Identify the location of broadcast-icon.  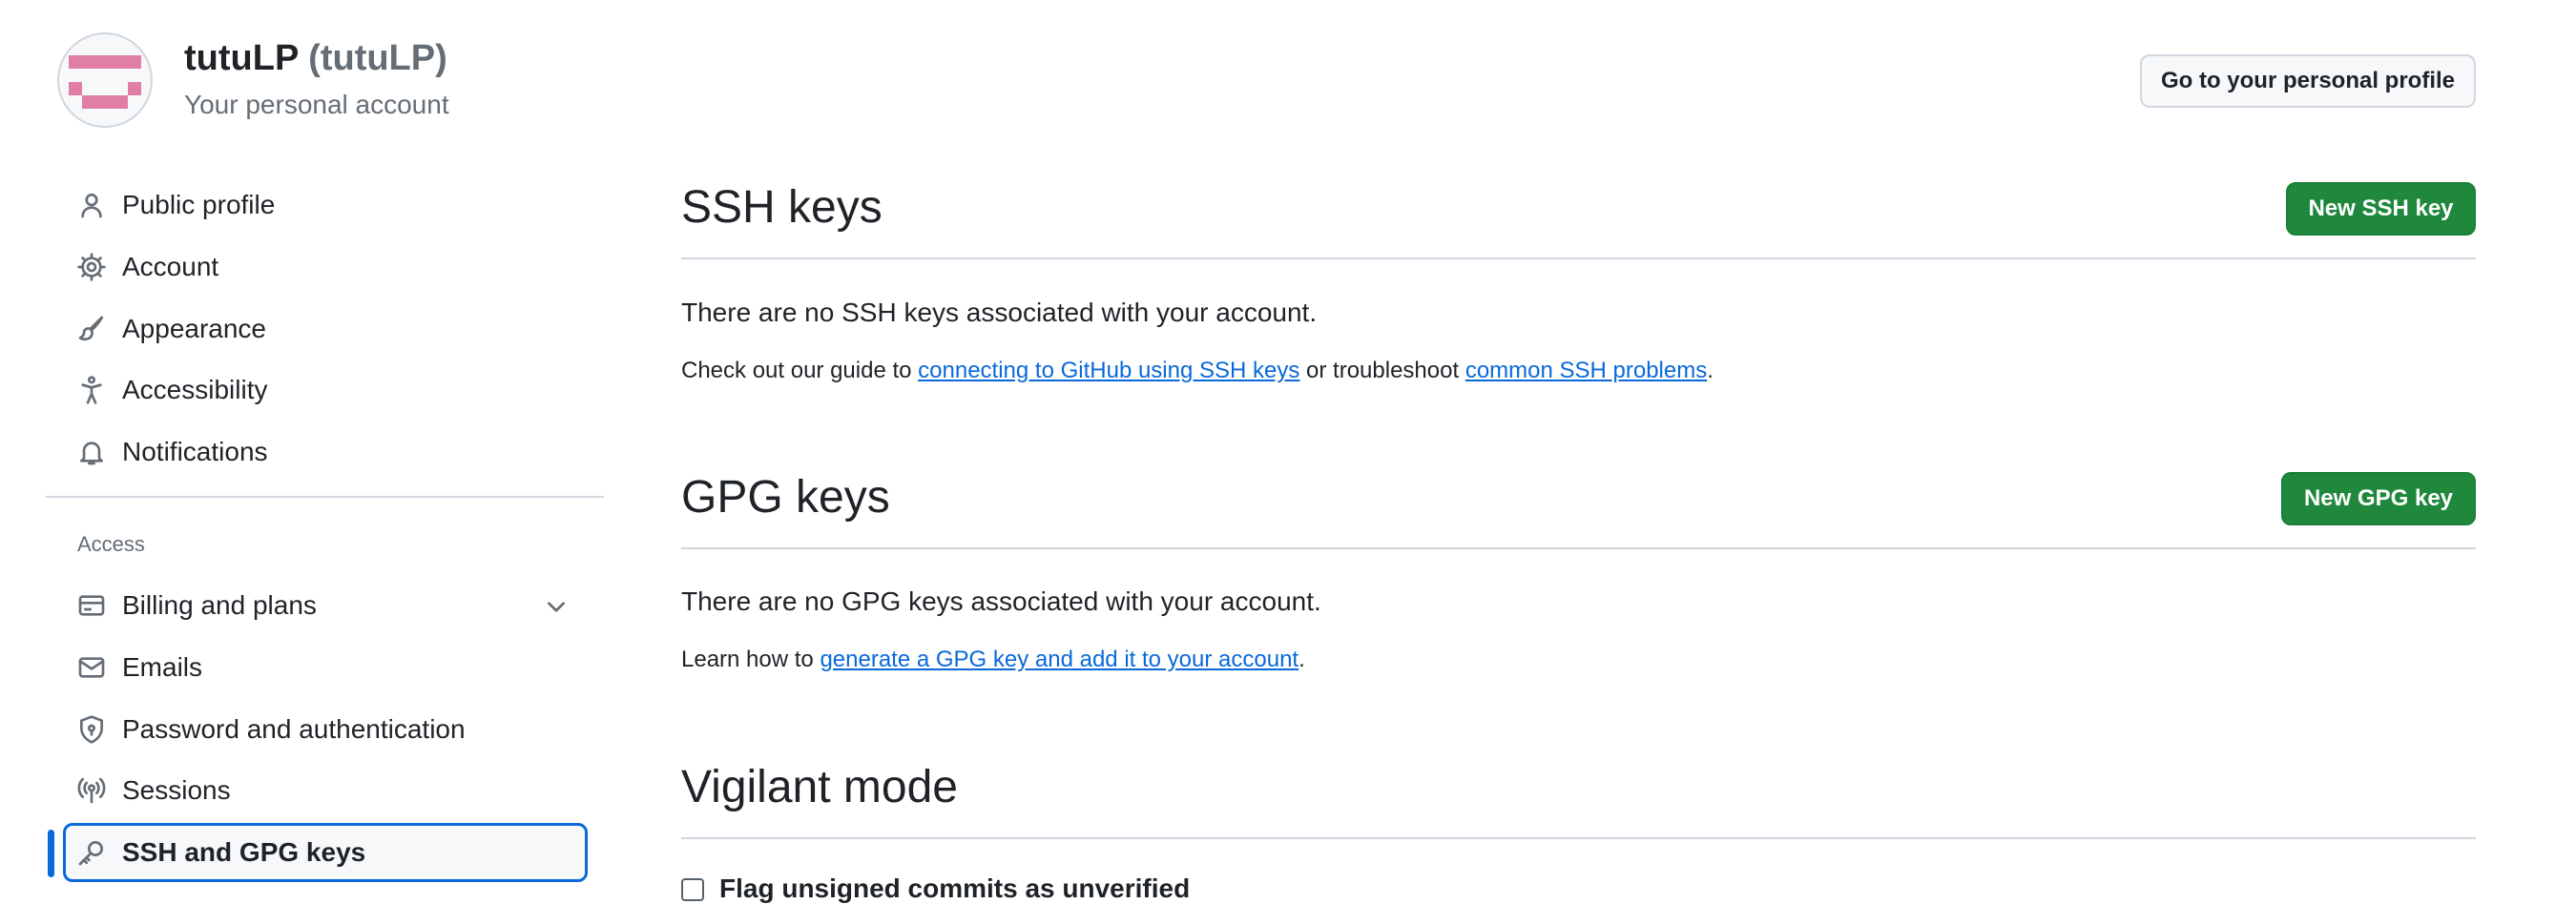
(91, 790).